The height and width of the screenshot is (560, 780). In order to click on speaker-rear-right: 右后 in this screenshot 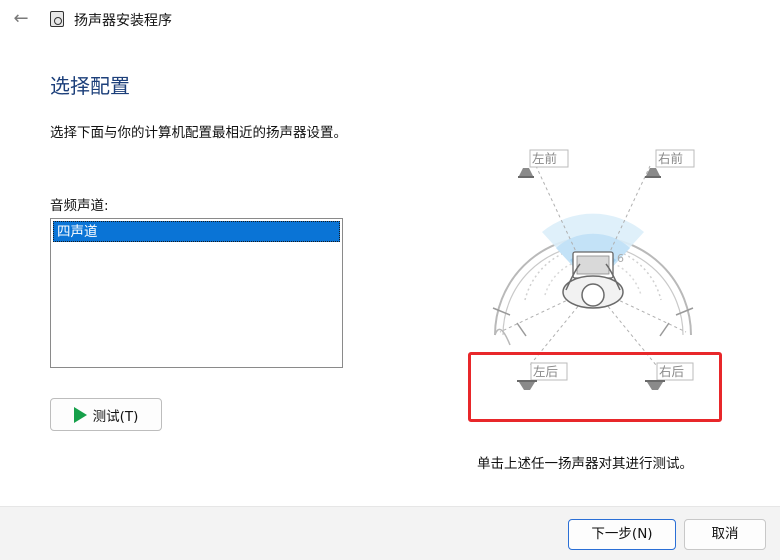, I will do `click(669, 376)`.